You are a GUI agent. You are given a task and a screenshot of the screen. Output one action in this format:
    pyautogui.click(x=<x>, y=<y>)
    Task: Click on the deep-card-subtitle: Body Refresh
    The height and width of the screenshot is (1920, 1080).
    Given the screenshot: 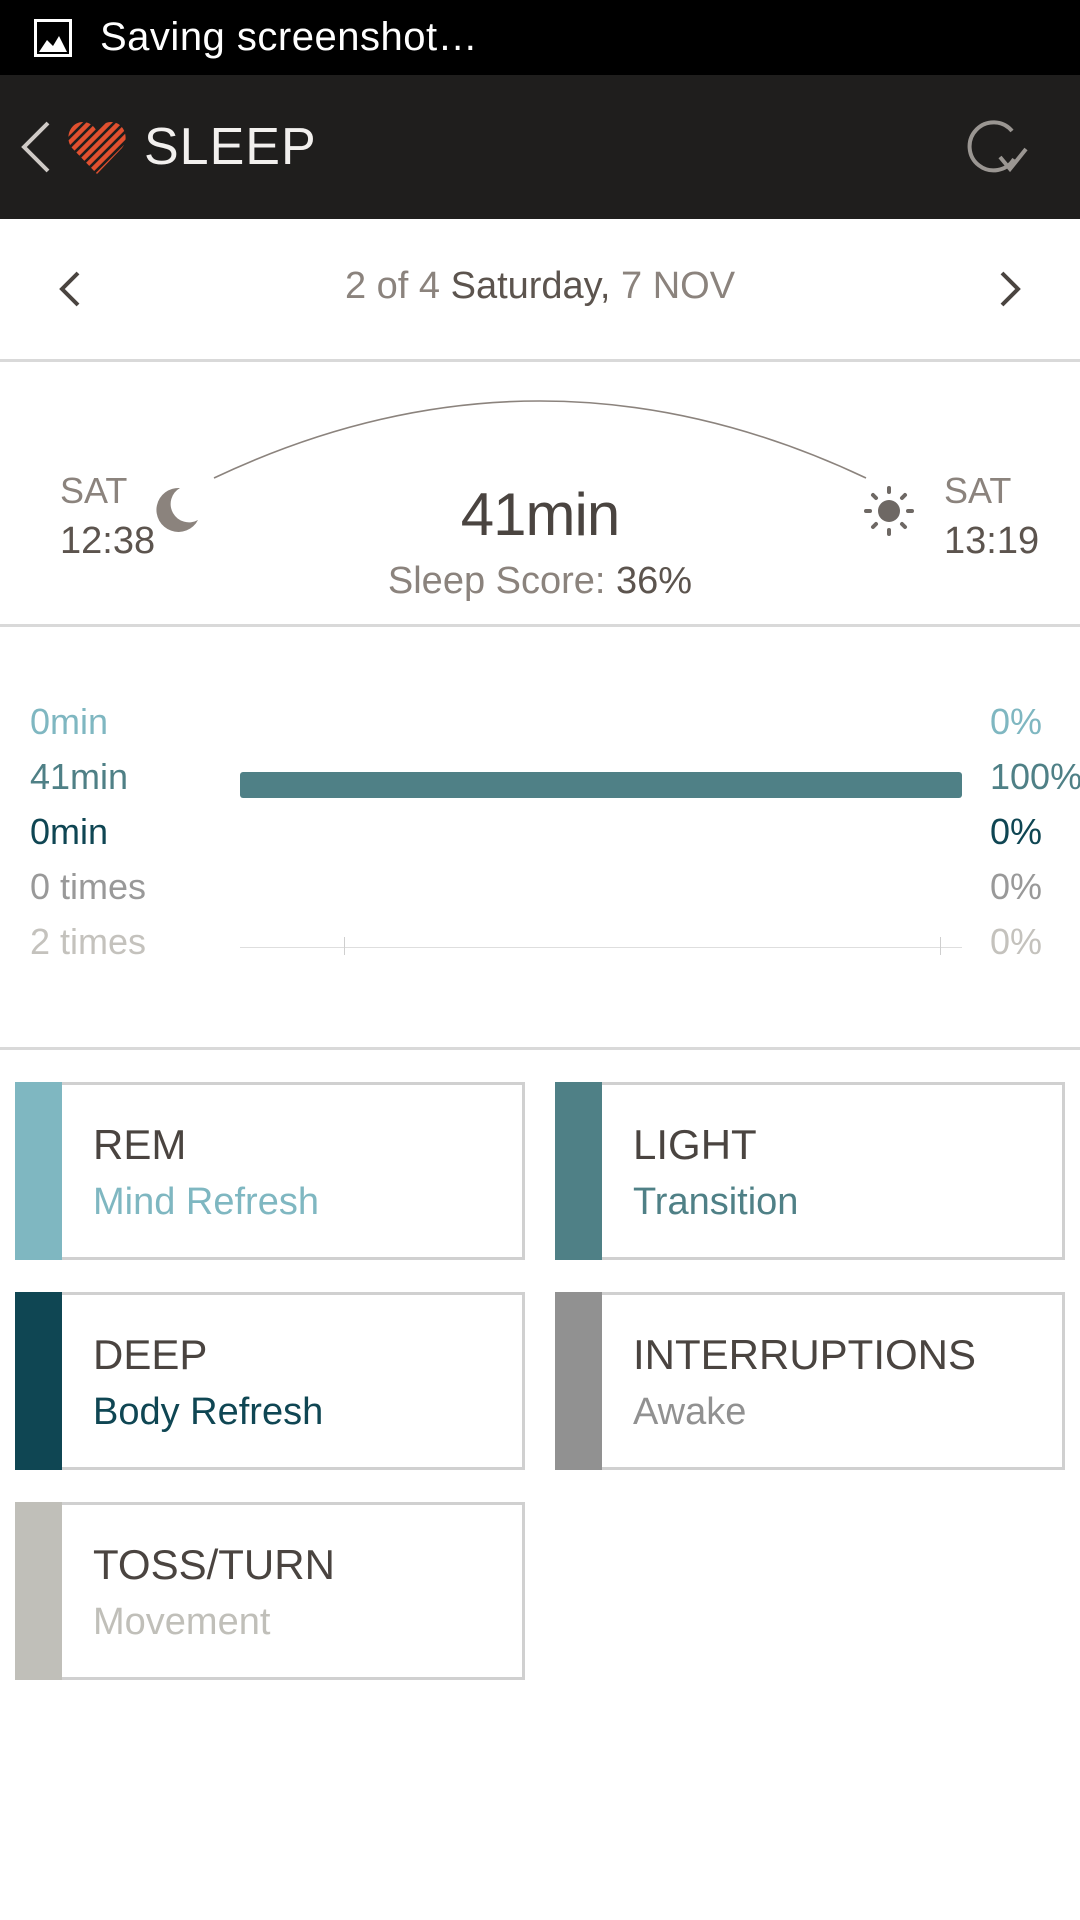 What is the action you would take?
    pyautogui.click(x=208, y=1412)
    